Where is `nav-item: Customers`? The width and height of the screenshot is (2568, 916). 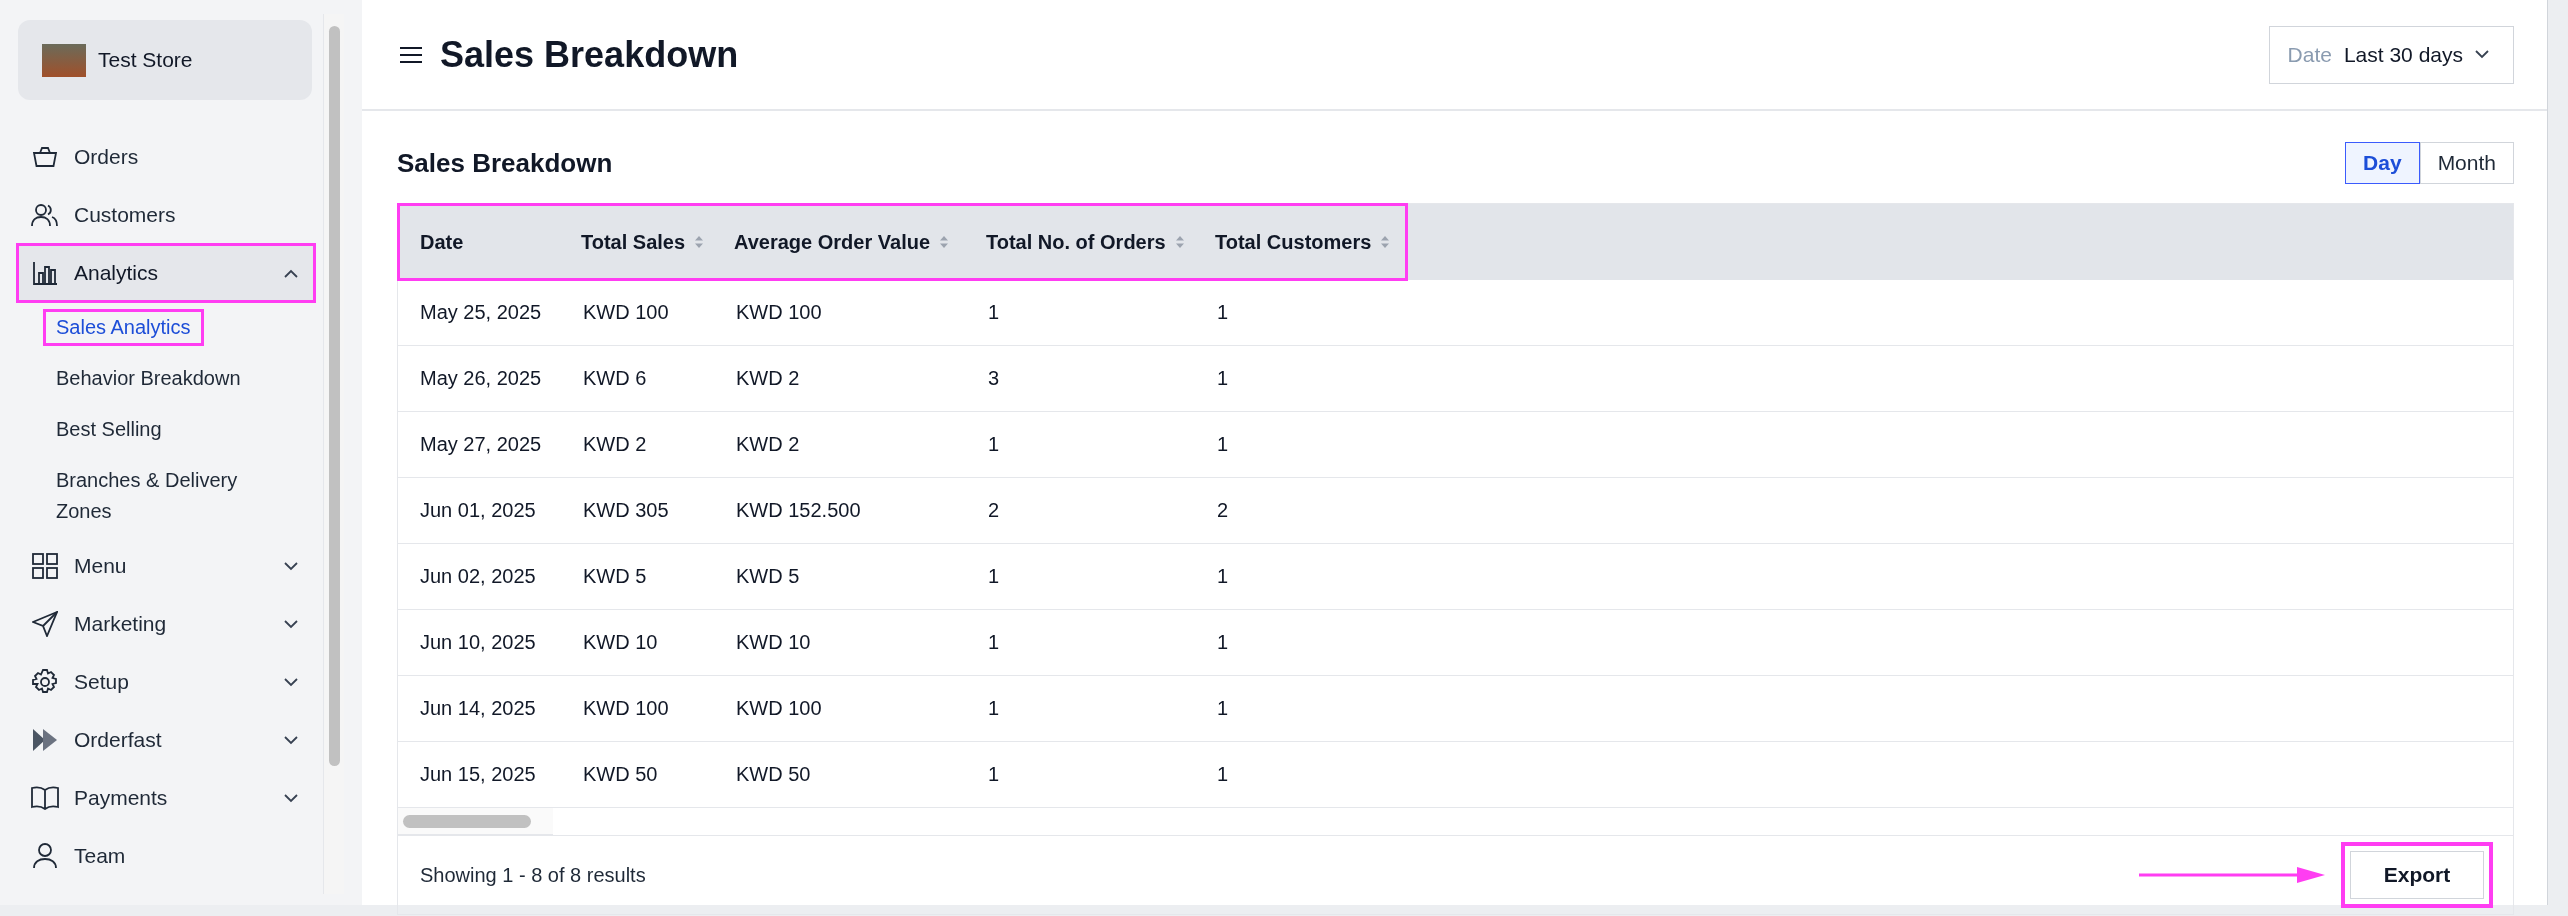
nav-item: Customers is located at coordinates (166, 215).